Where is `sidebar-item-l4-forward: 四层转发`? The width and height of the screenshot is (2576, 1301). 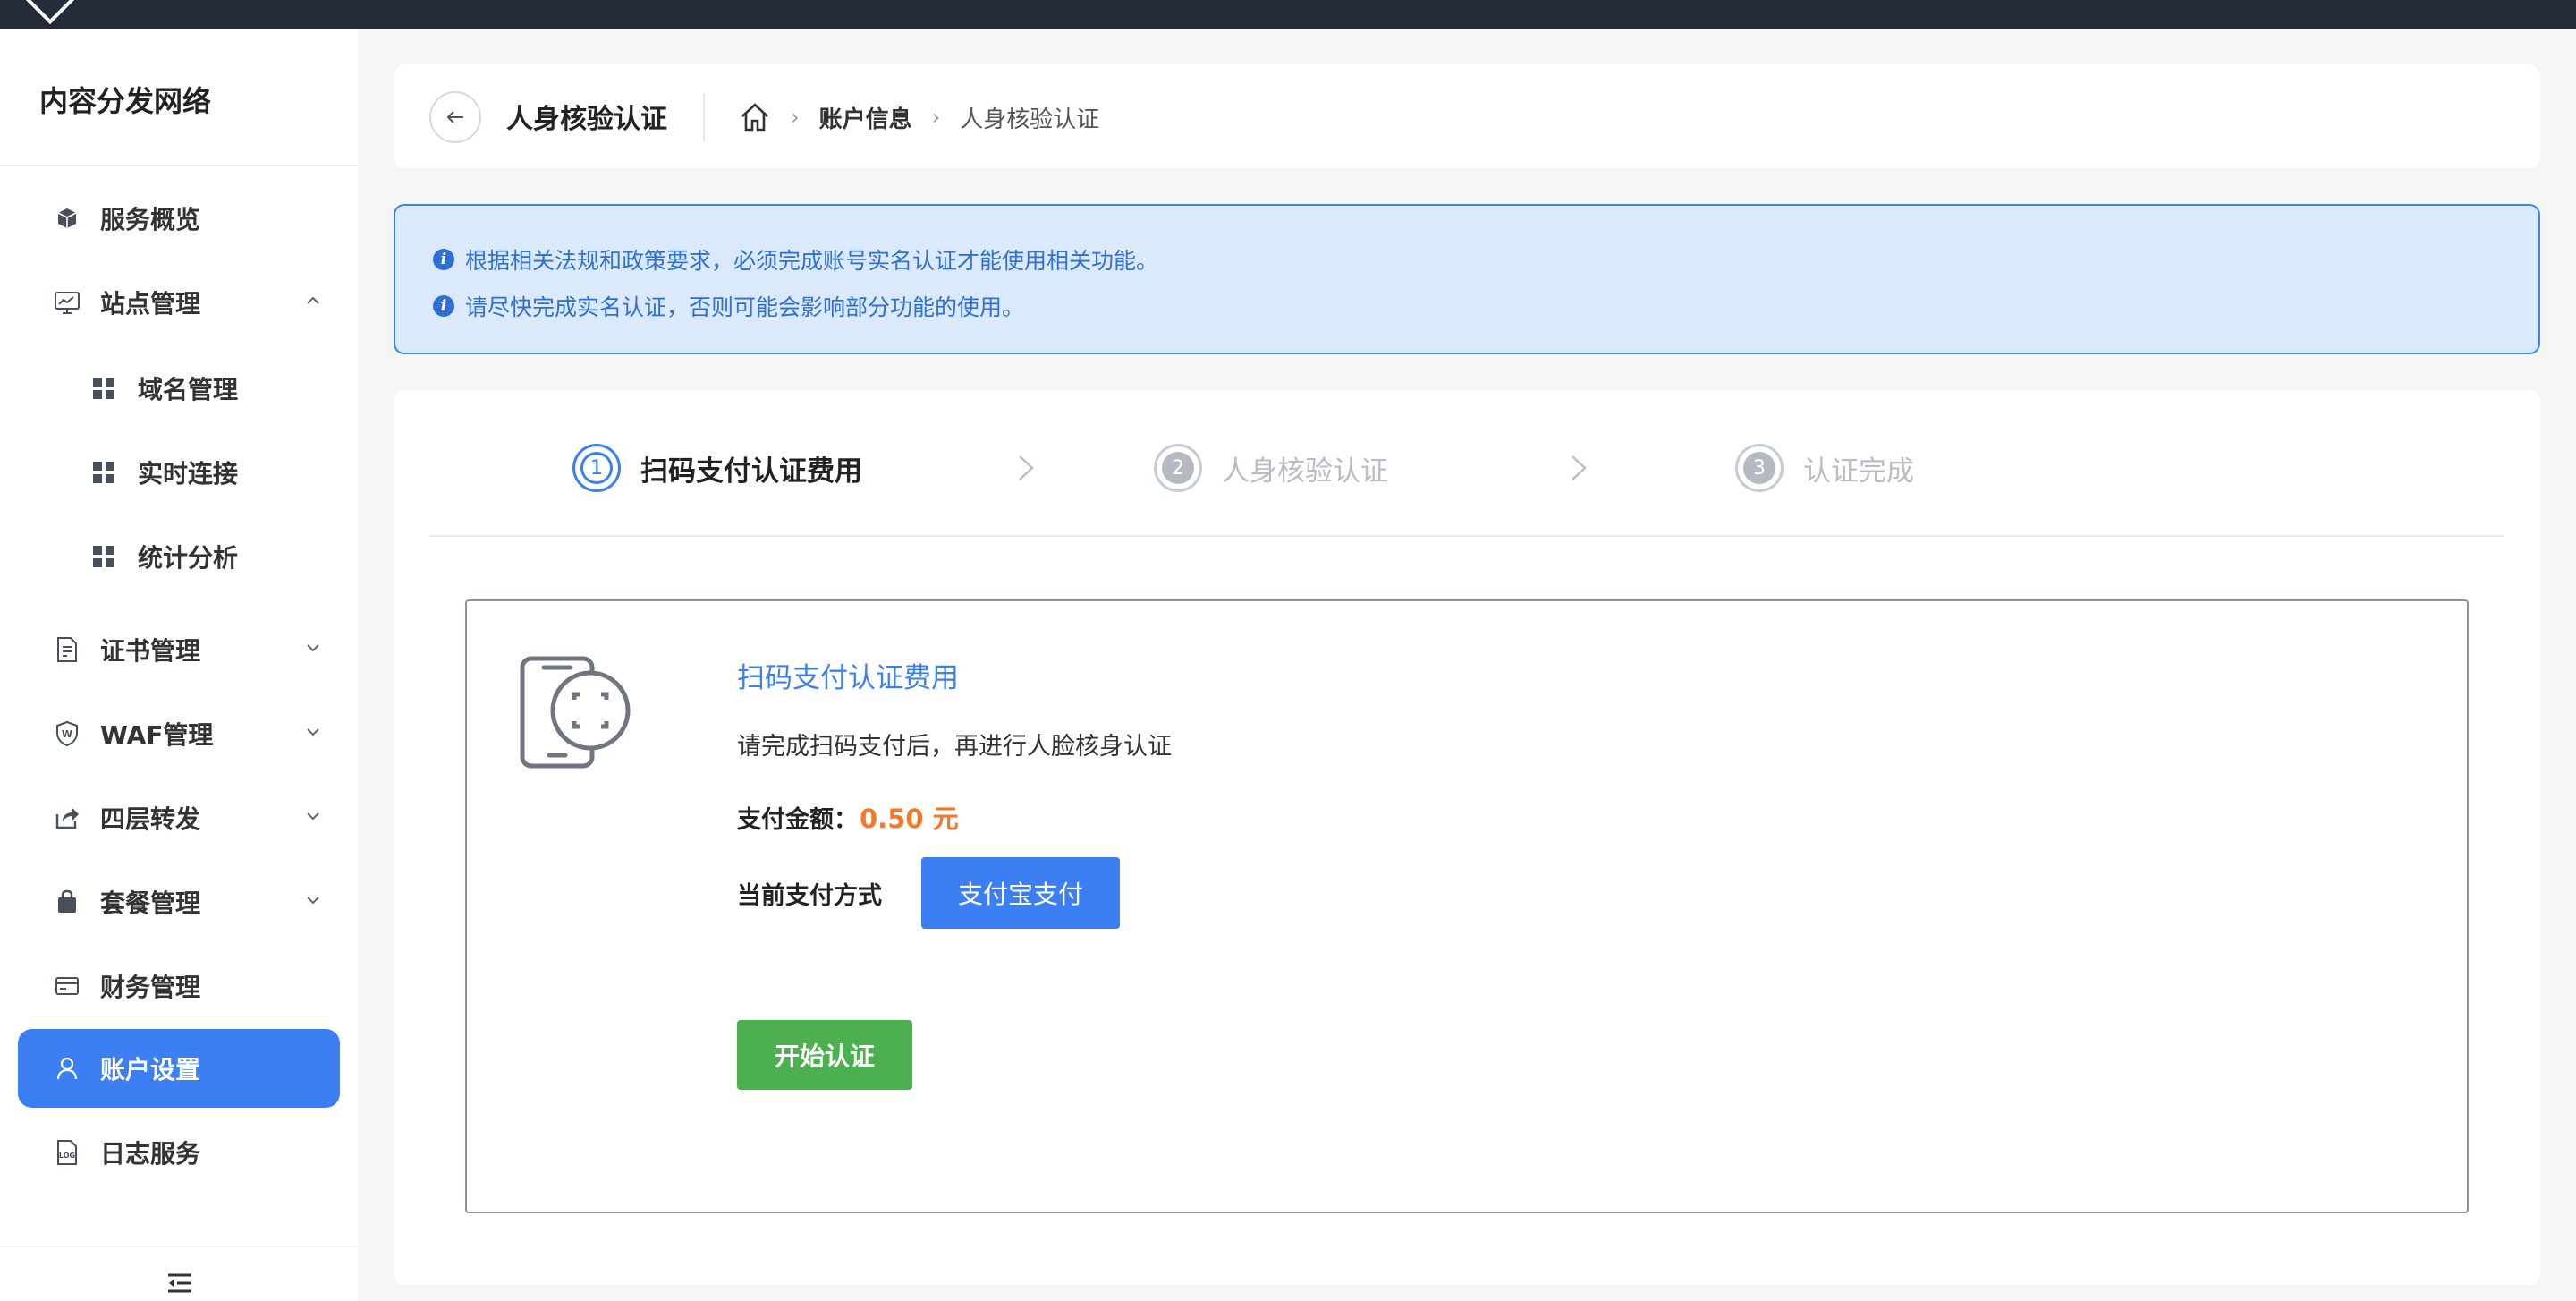 sidebar-item-l4-forward: 四层转发 is located at coordinates (179, 817).